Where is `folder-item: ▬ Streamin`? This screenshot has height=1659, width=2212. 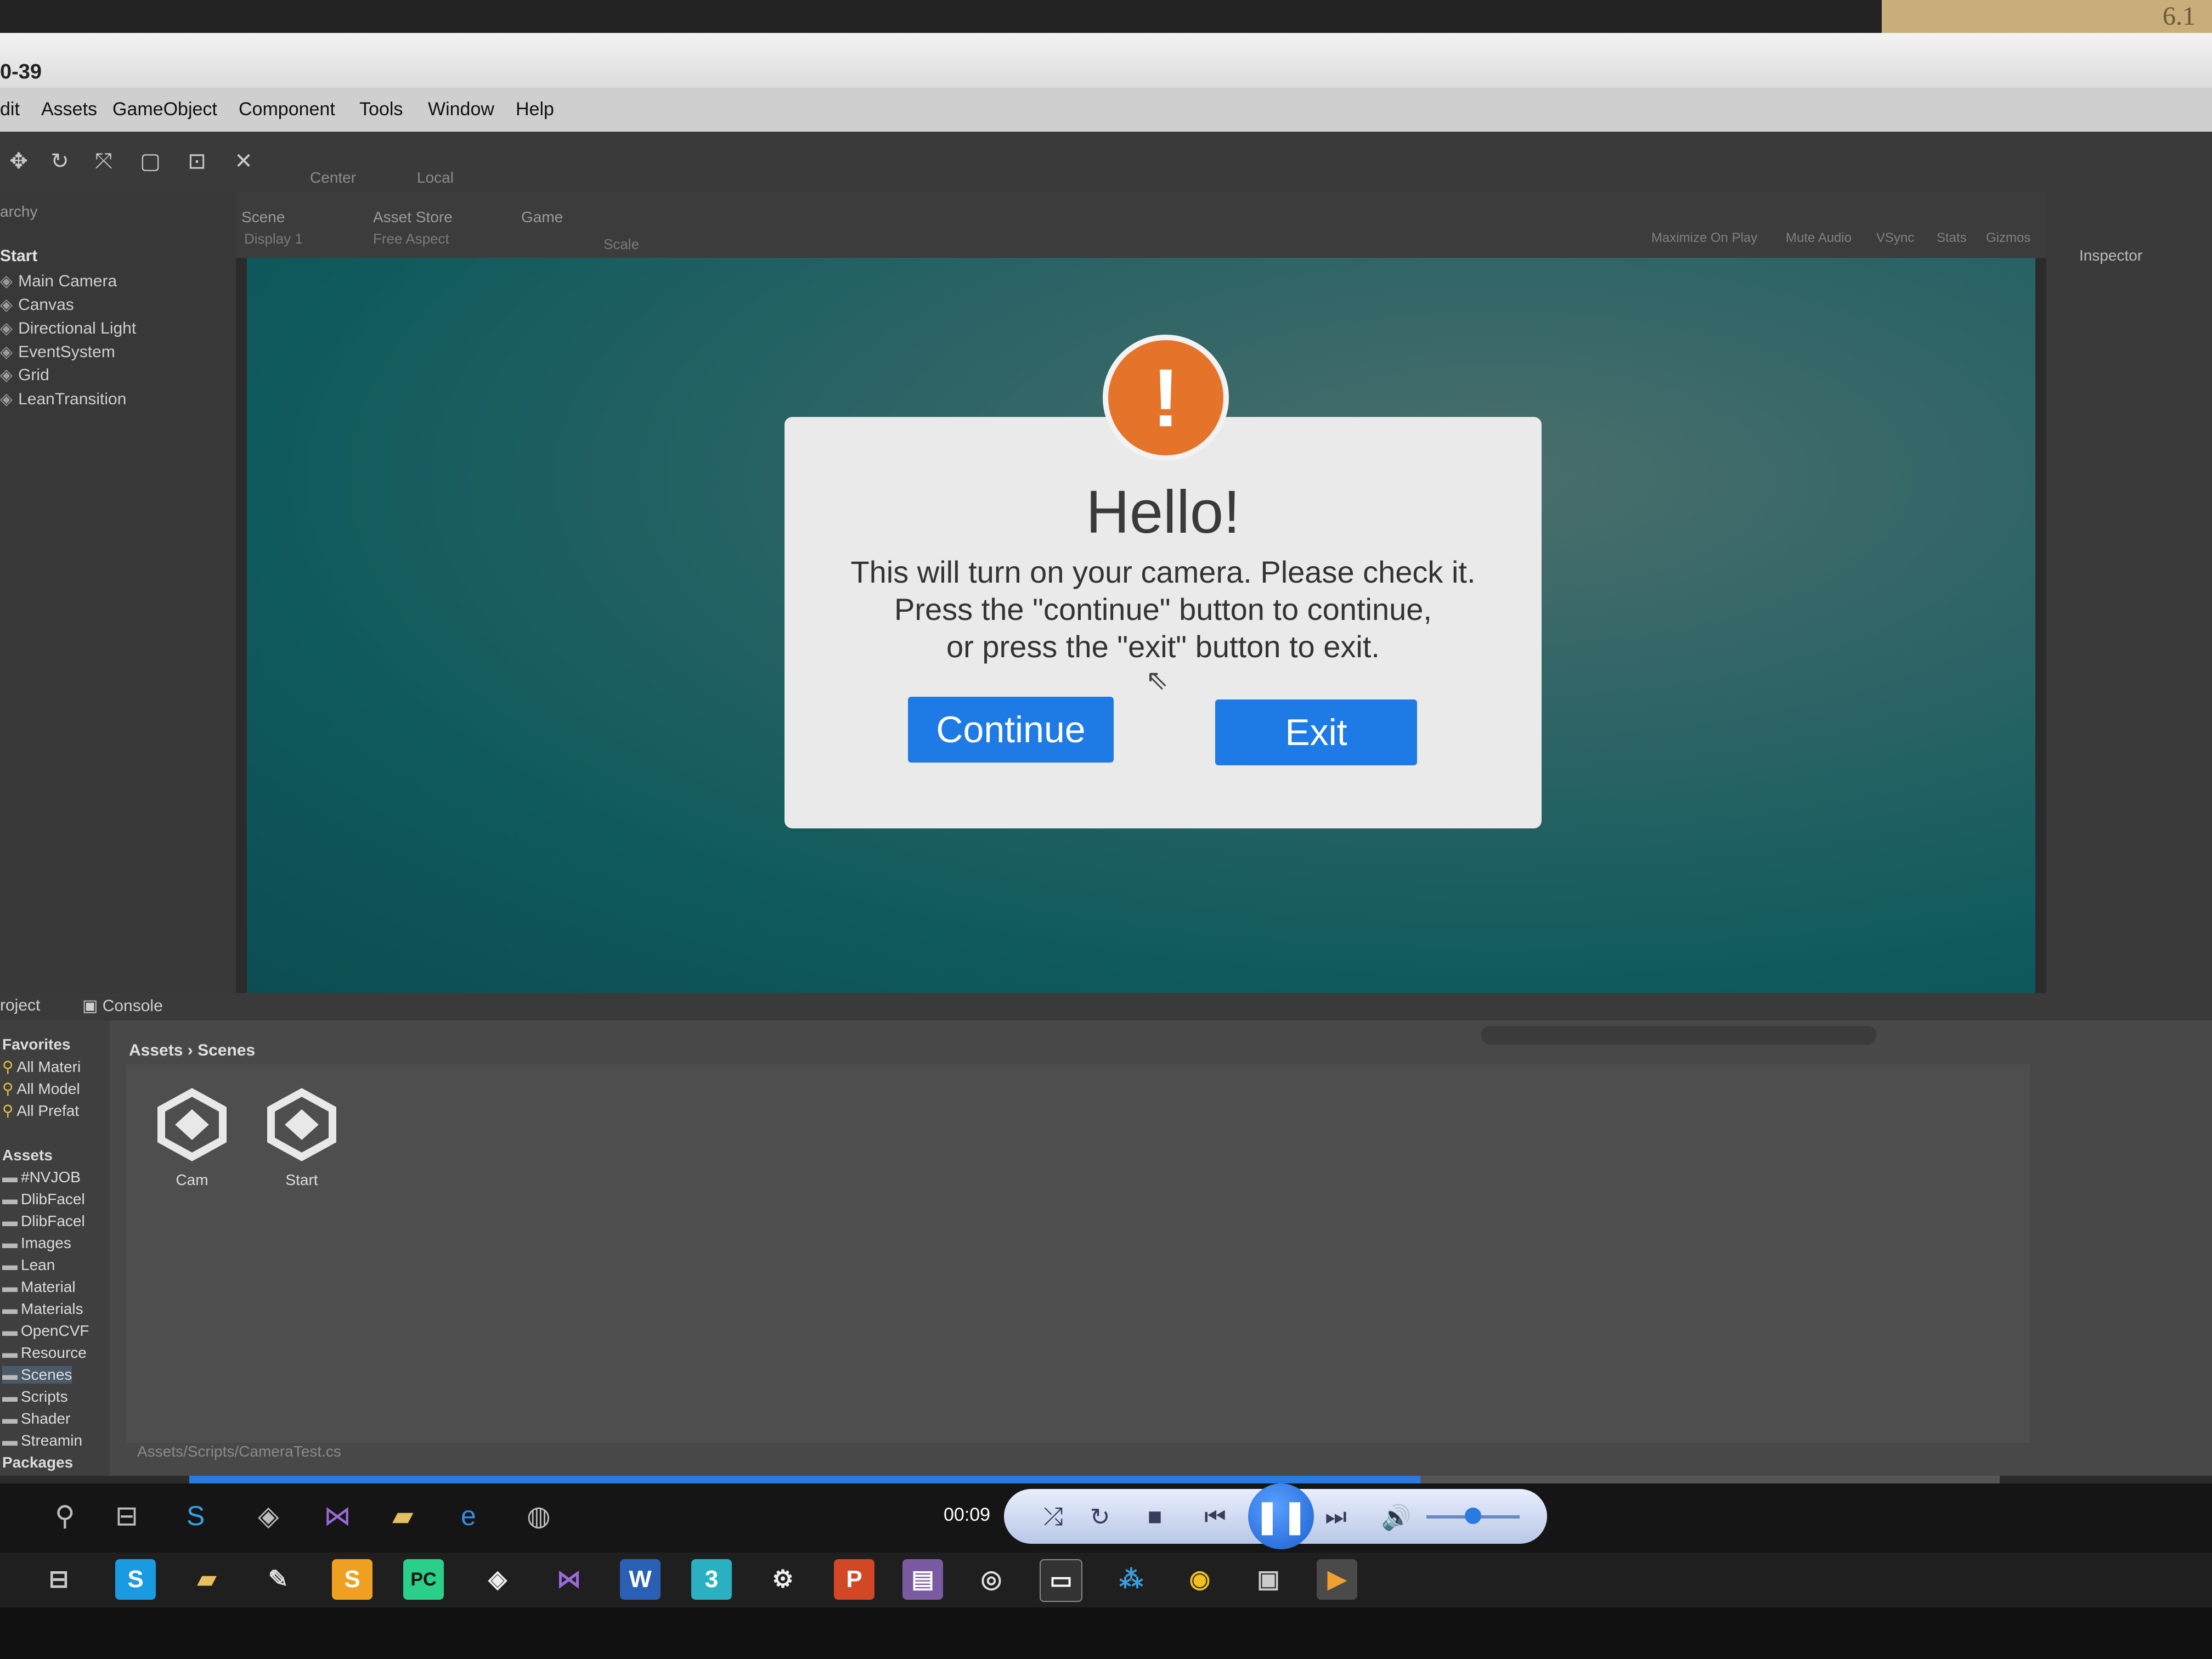
folder-item: ▬ Streamin is located at coordinates (42, 1441).